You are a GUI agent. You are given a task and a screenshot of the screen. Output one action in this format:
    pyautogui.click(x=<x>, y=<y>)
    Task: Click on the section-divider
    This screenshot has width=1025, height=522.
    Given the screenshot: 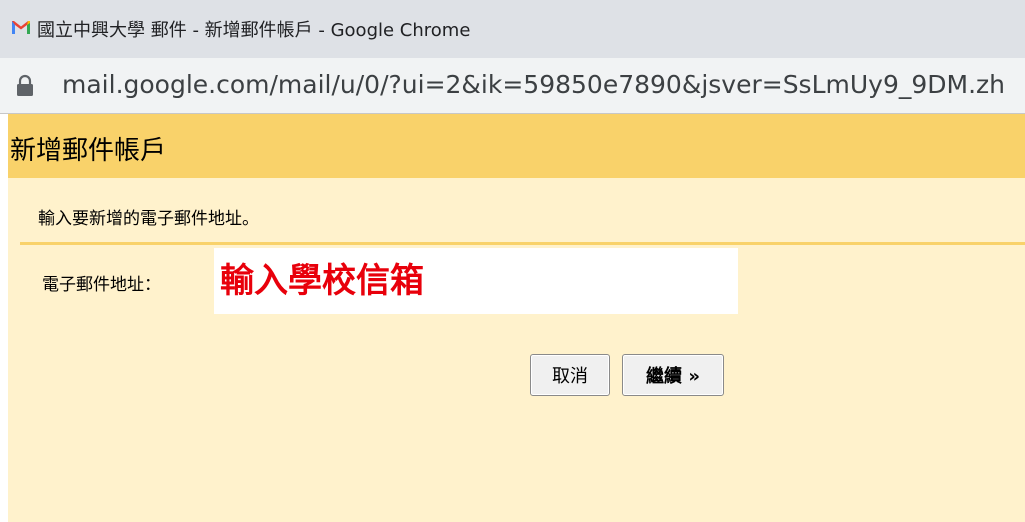 What is the action you would take?
    pyautogui.click(x=522, y=243)
    